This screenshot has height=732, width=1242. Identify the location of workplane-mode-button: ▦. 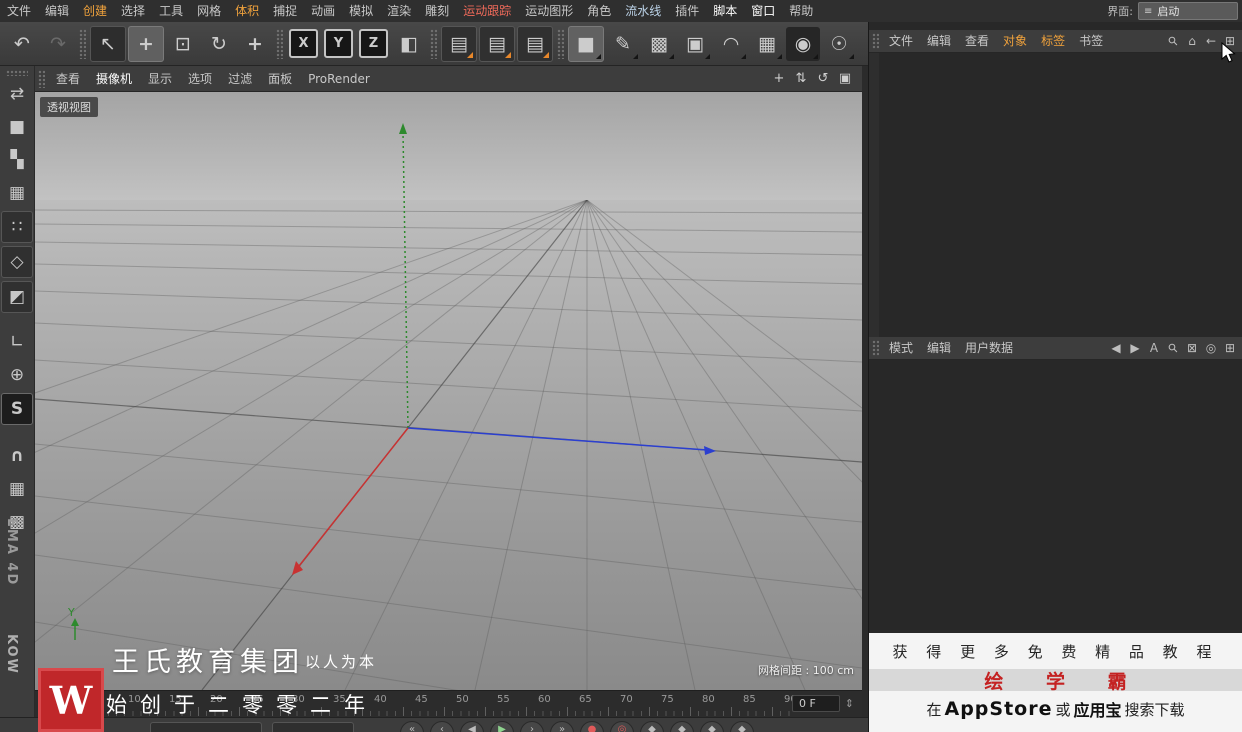
(17, 193).